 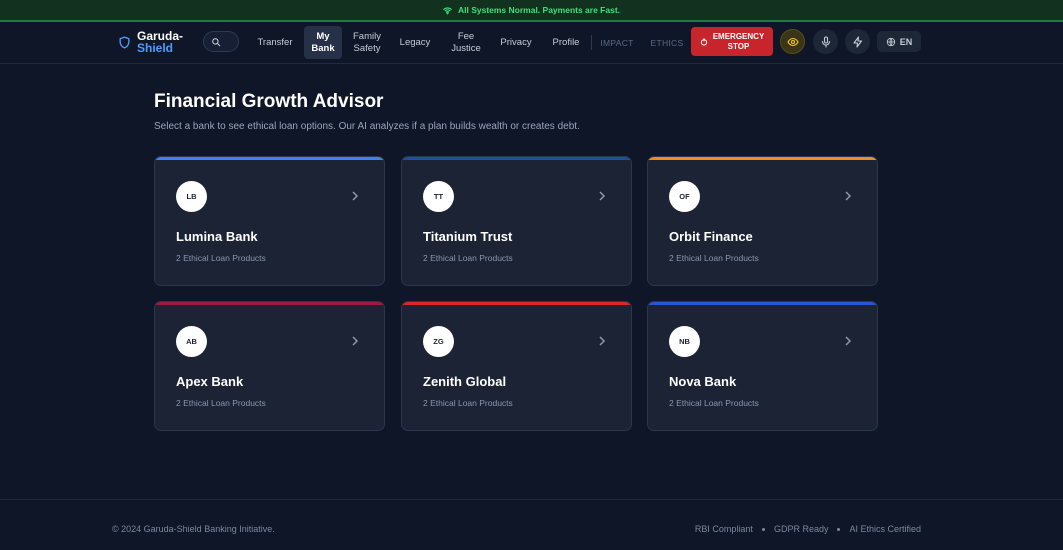 What do you see at coordinates (323, 42) in the screenshot?
I see `nav-my-bank: My Bank` at bounding box center [323, 42].